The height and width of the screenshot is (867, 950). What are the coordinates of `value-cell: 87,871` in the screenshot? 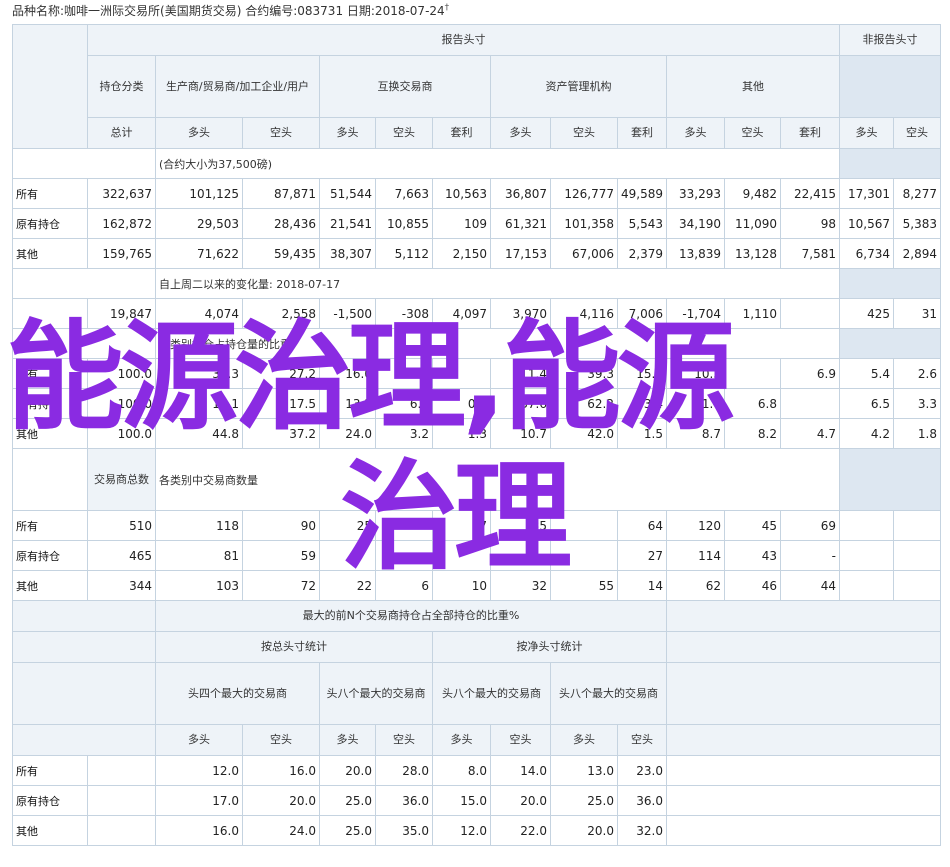 It's located at (281, 193).